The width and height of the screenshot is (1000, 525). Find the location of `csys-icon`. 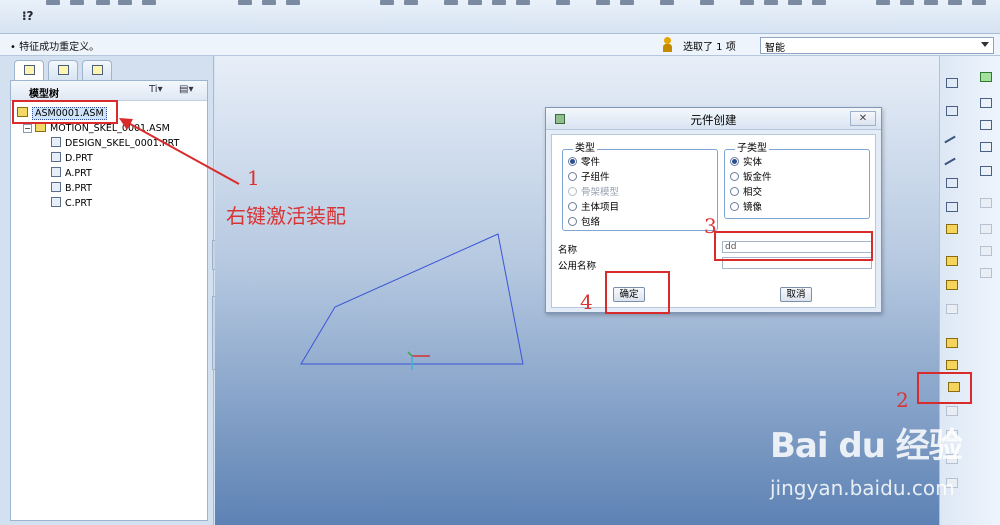

csys-icon is located at coordinates (418, 360).